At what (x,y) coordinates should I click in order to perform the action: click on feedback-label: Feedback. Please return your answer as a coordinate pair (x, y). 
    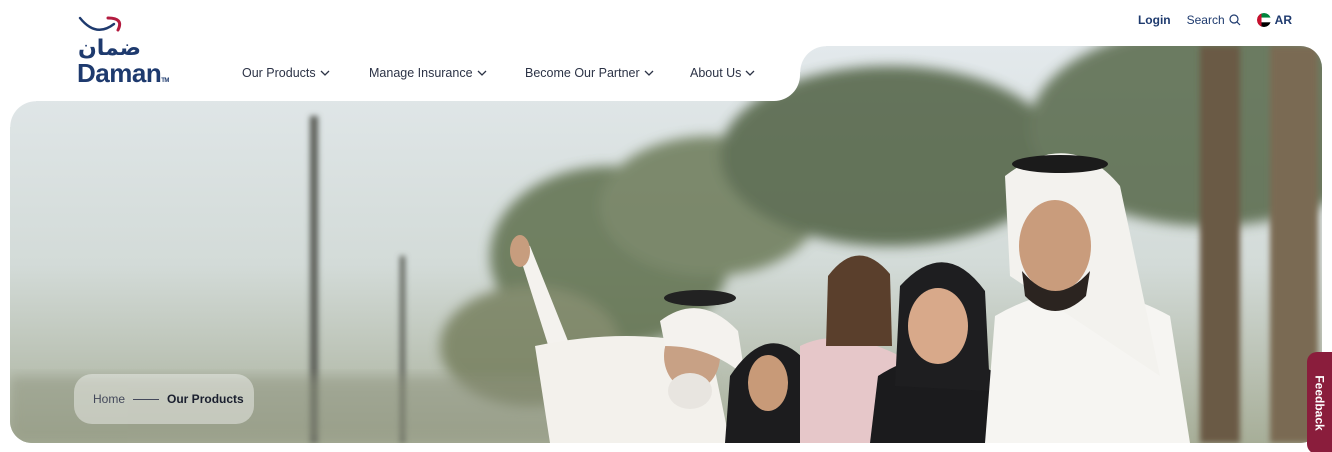
    Looking at the image, I should click on (1319, 403).